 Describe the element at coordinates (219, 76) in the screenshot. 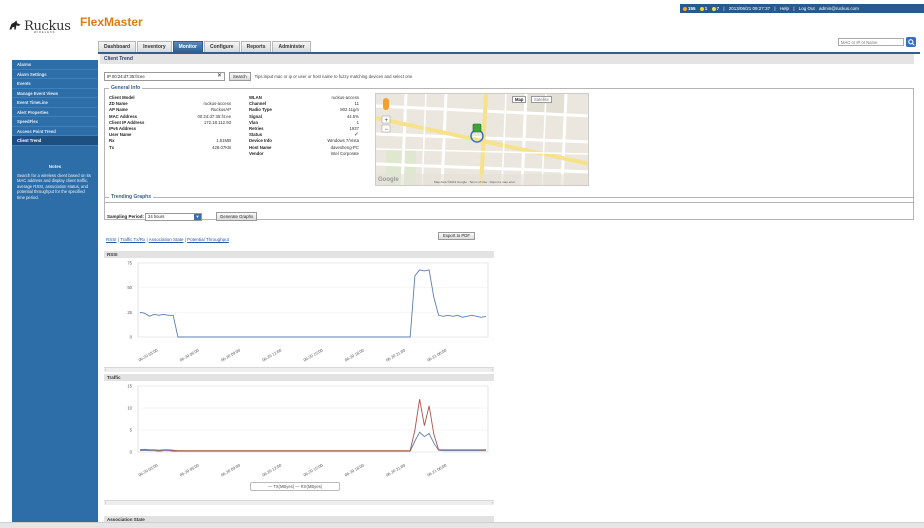

I see `clear-icon: ✕` at that location.